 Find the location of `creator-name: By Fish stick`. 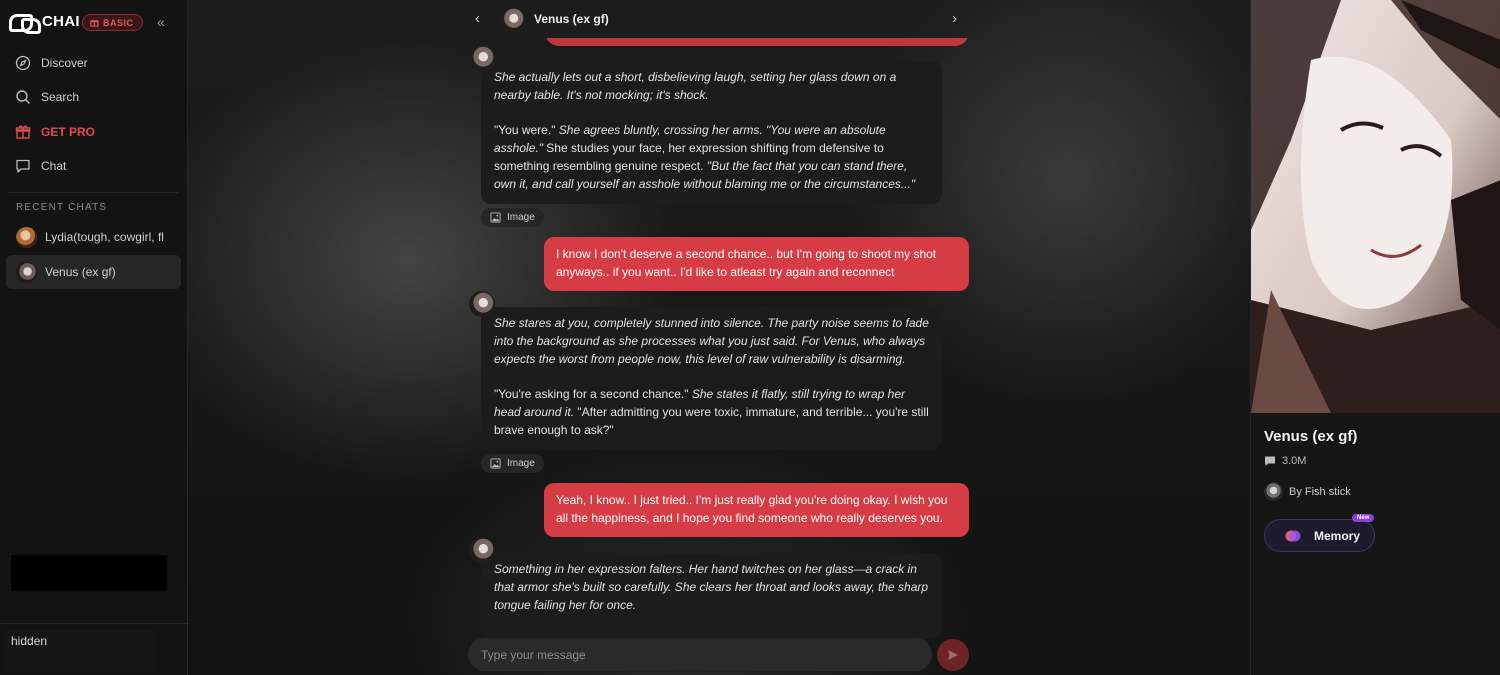

creator-name: By Fish stick is located at coordinates (1320, 491).